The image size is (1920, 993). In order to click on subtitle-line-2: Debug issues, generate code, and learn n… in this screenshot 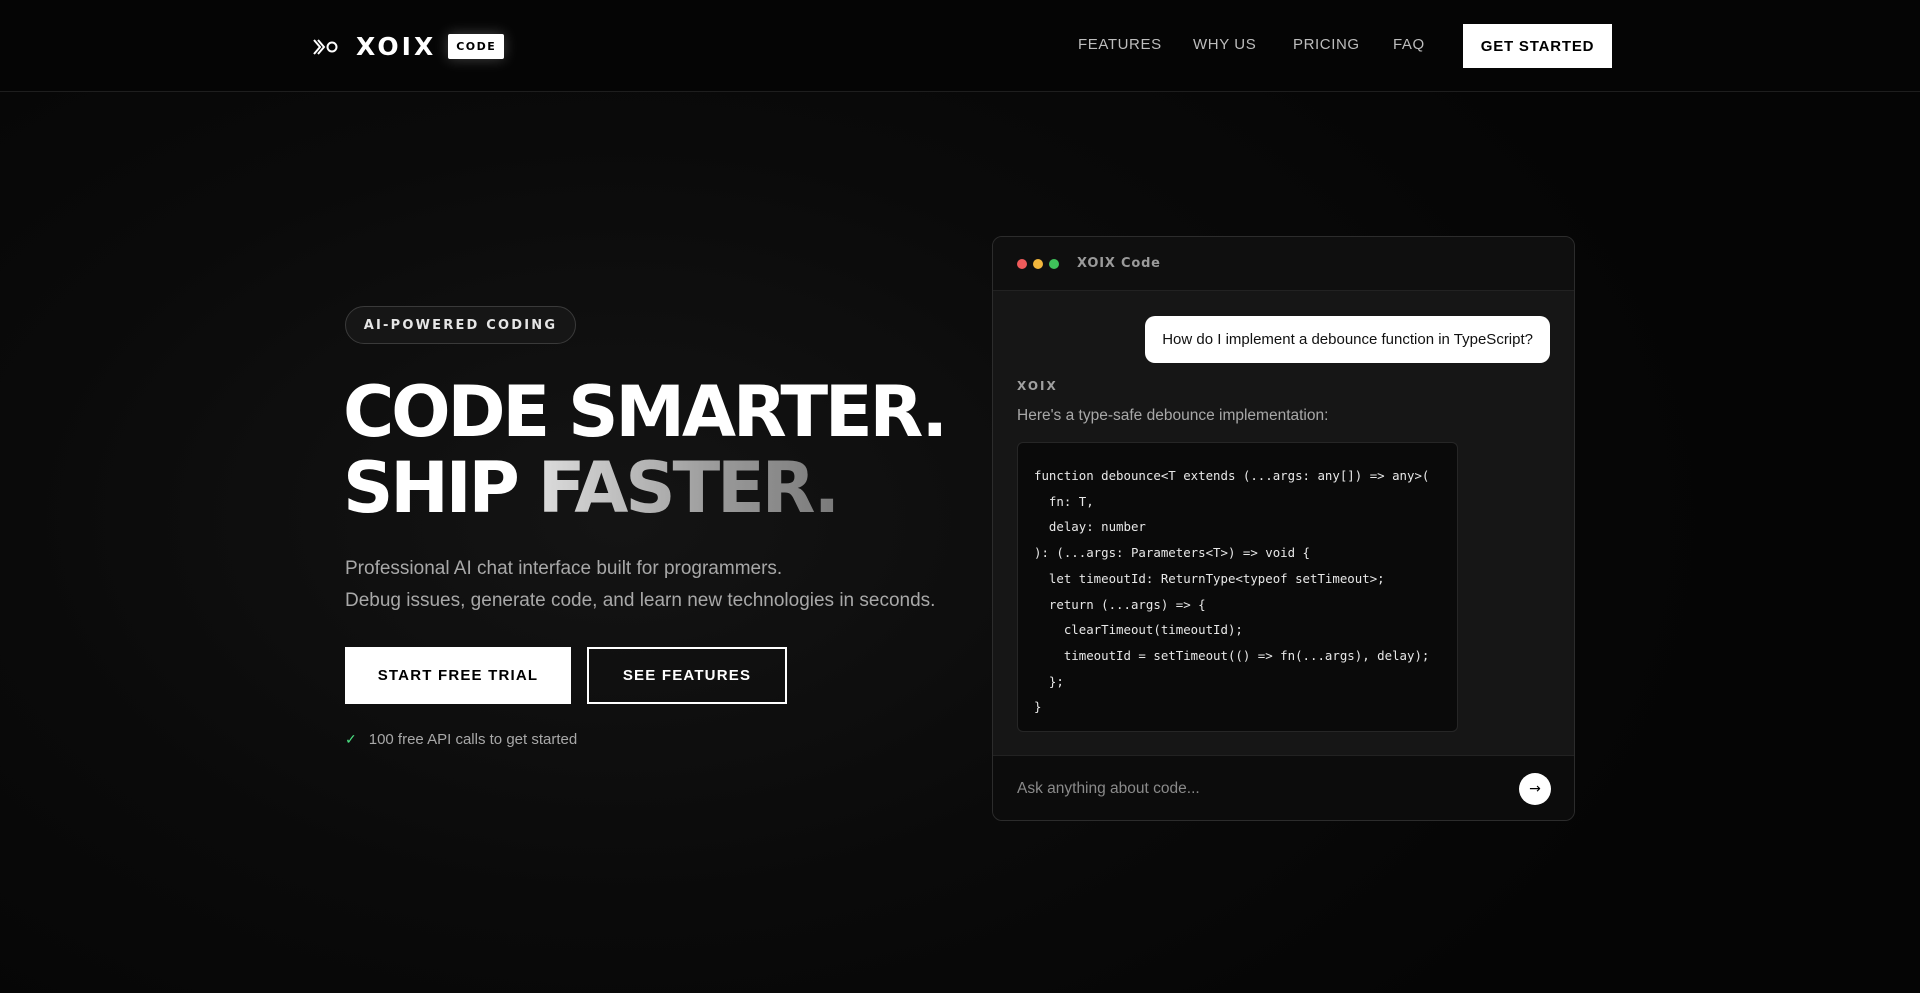, I will do `click(640, 600)`.